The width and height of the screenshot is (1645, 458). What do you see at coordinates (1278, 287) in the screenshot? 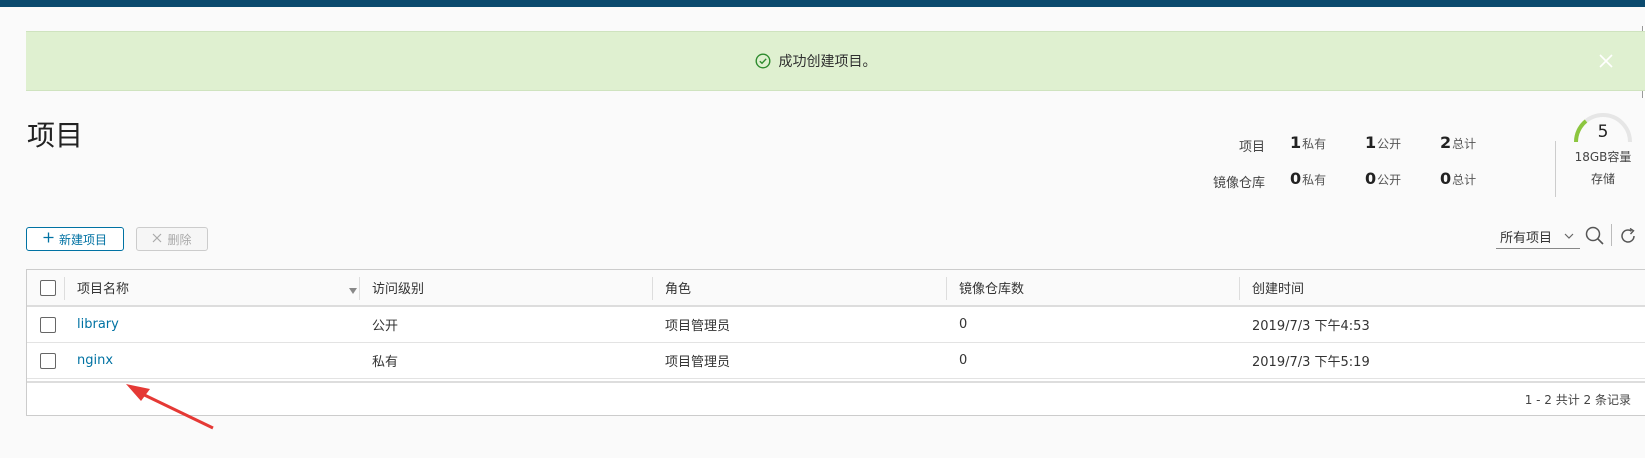
I see `column-header-created: 创建时间` at bounding box center [1278, 287].